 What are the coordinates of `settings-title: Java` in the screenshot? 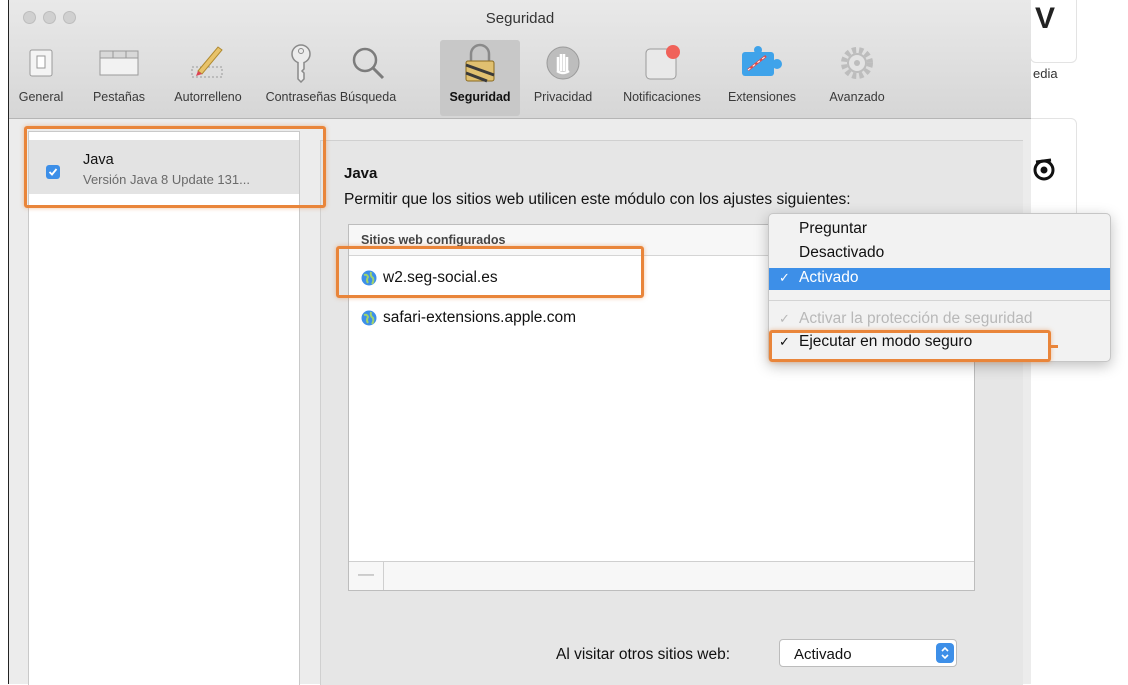 It's located at (361, 173).